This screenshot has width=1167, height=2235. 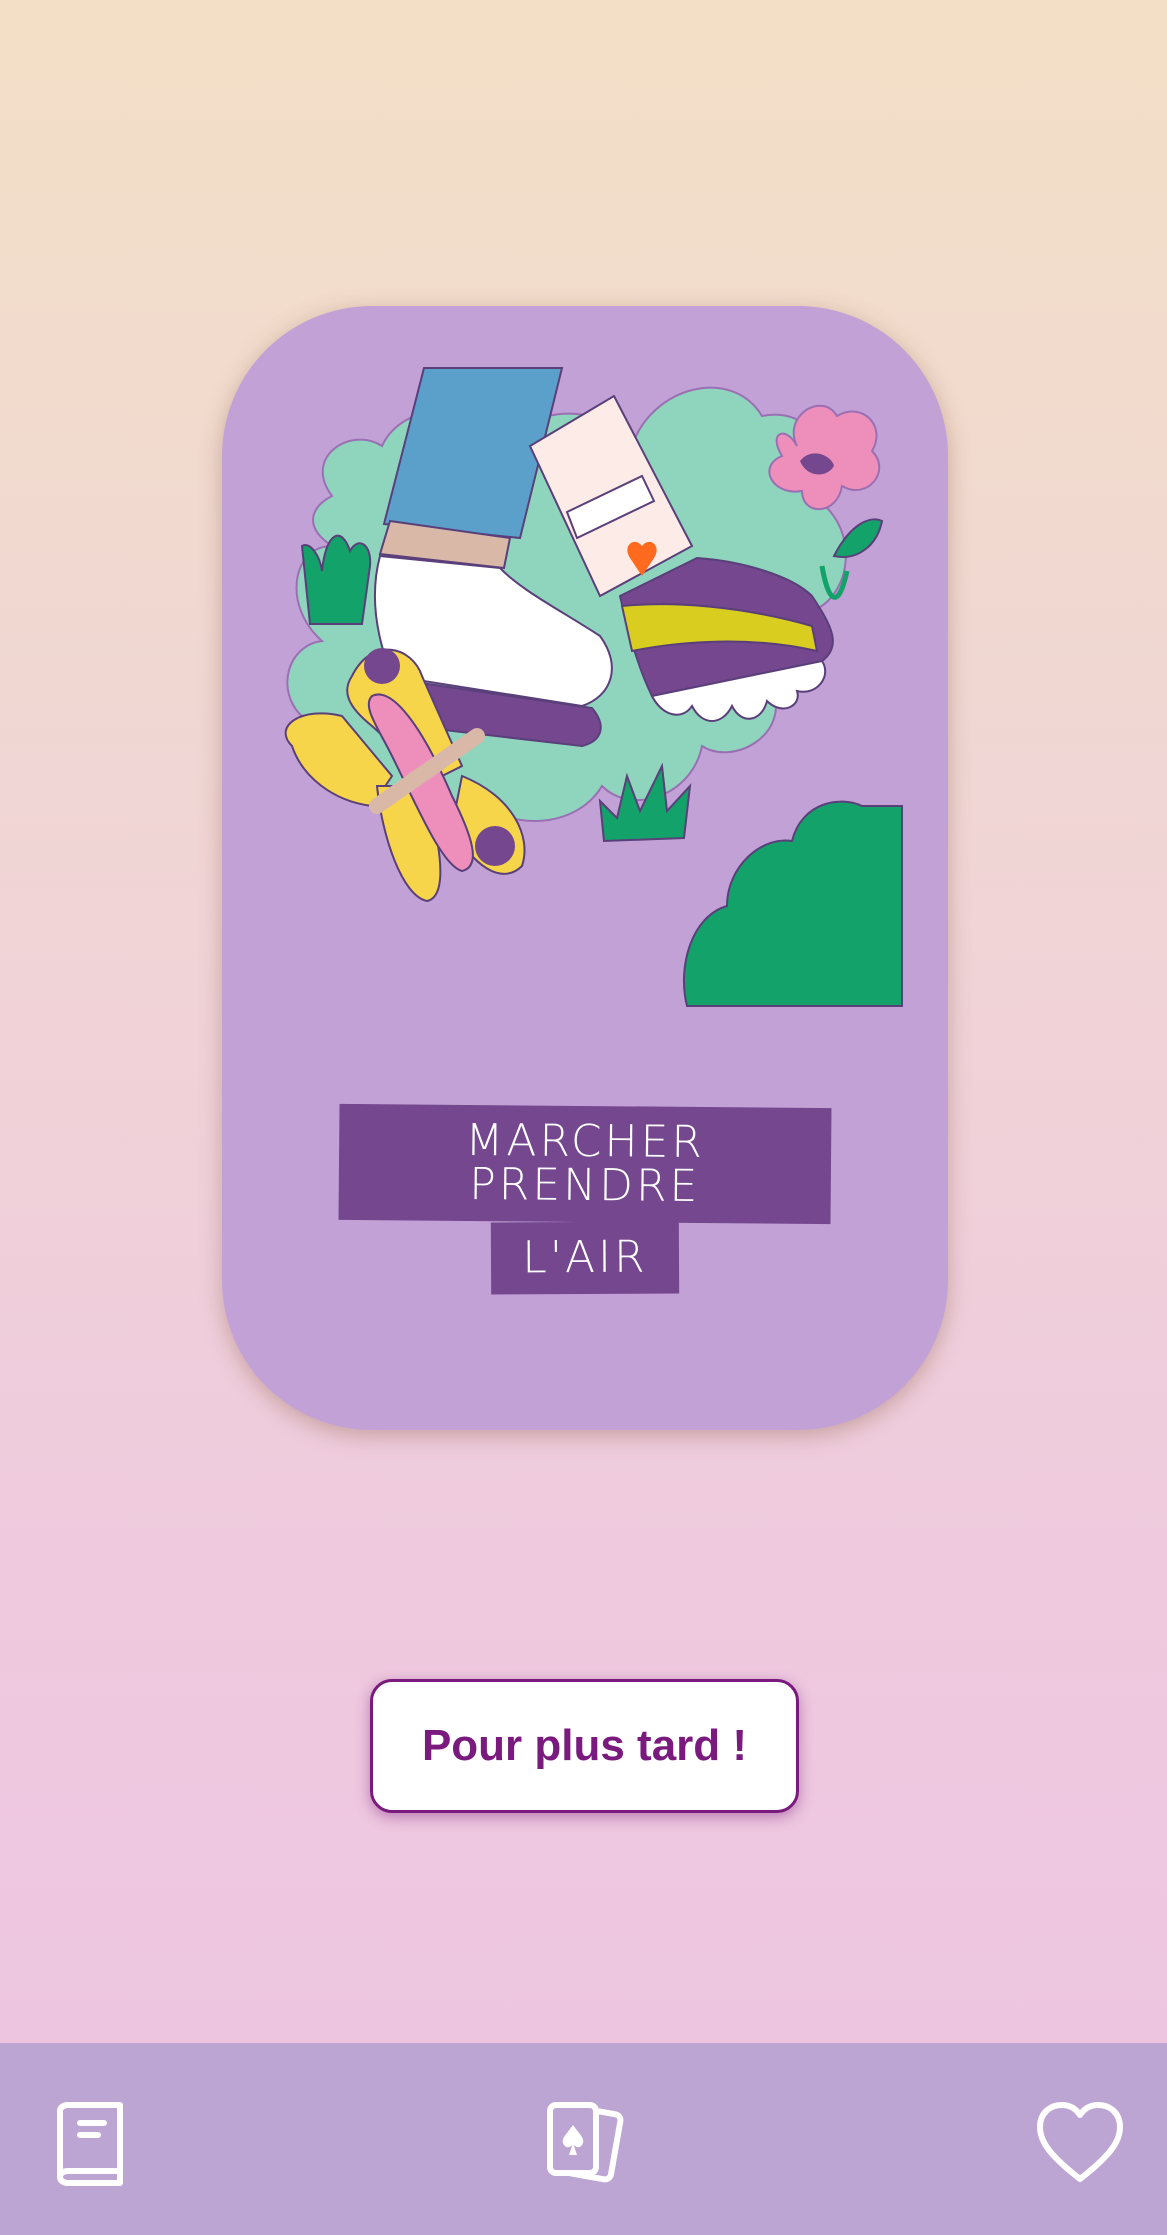 I want to click on book-icon, so click(x=90, y=2144).